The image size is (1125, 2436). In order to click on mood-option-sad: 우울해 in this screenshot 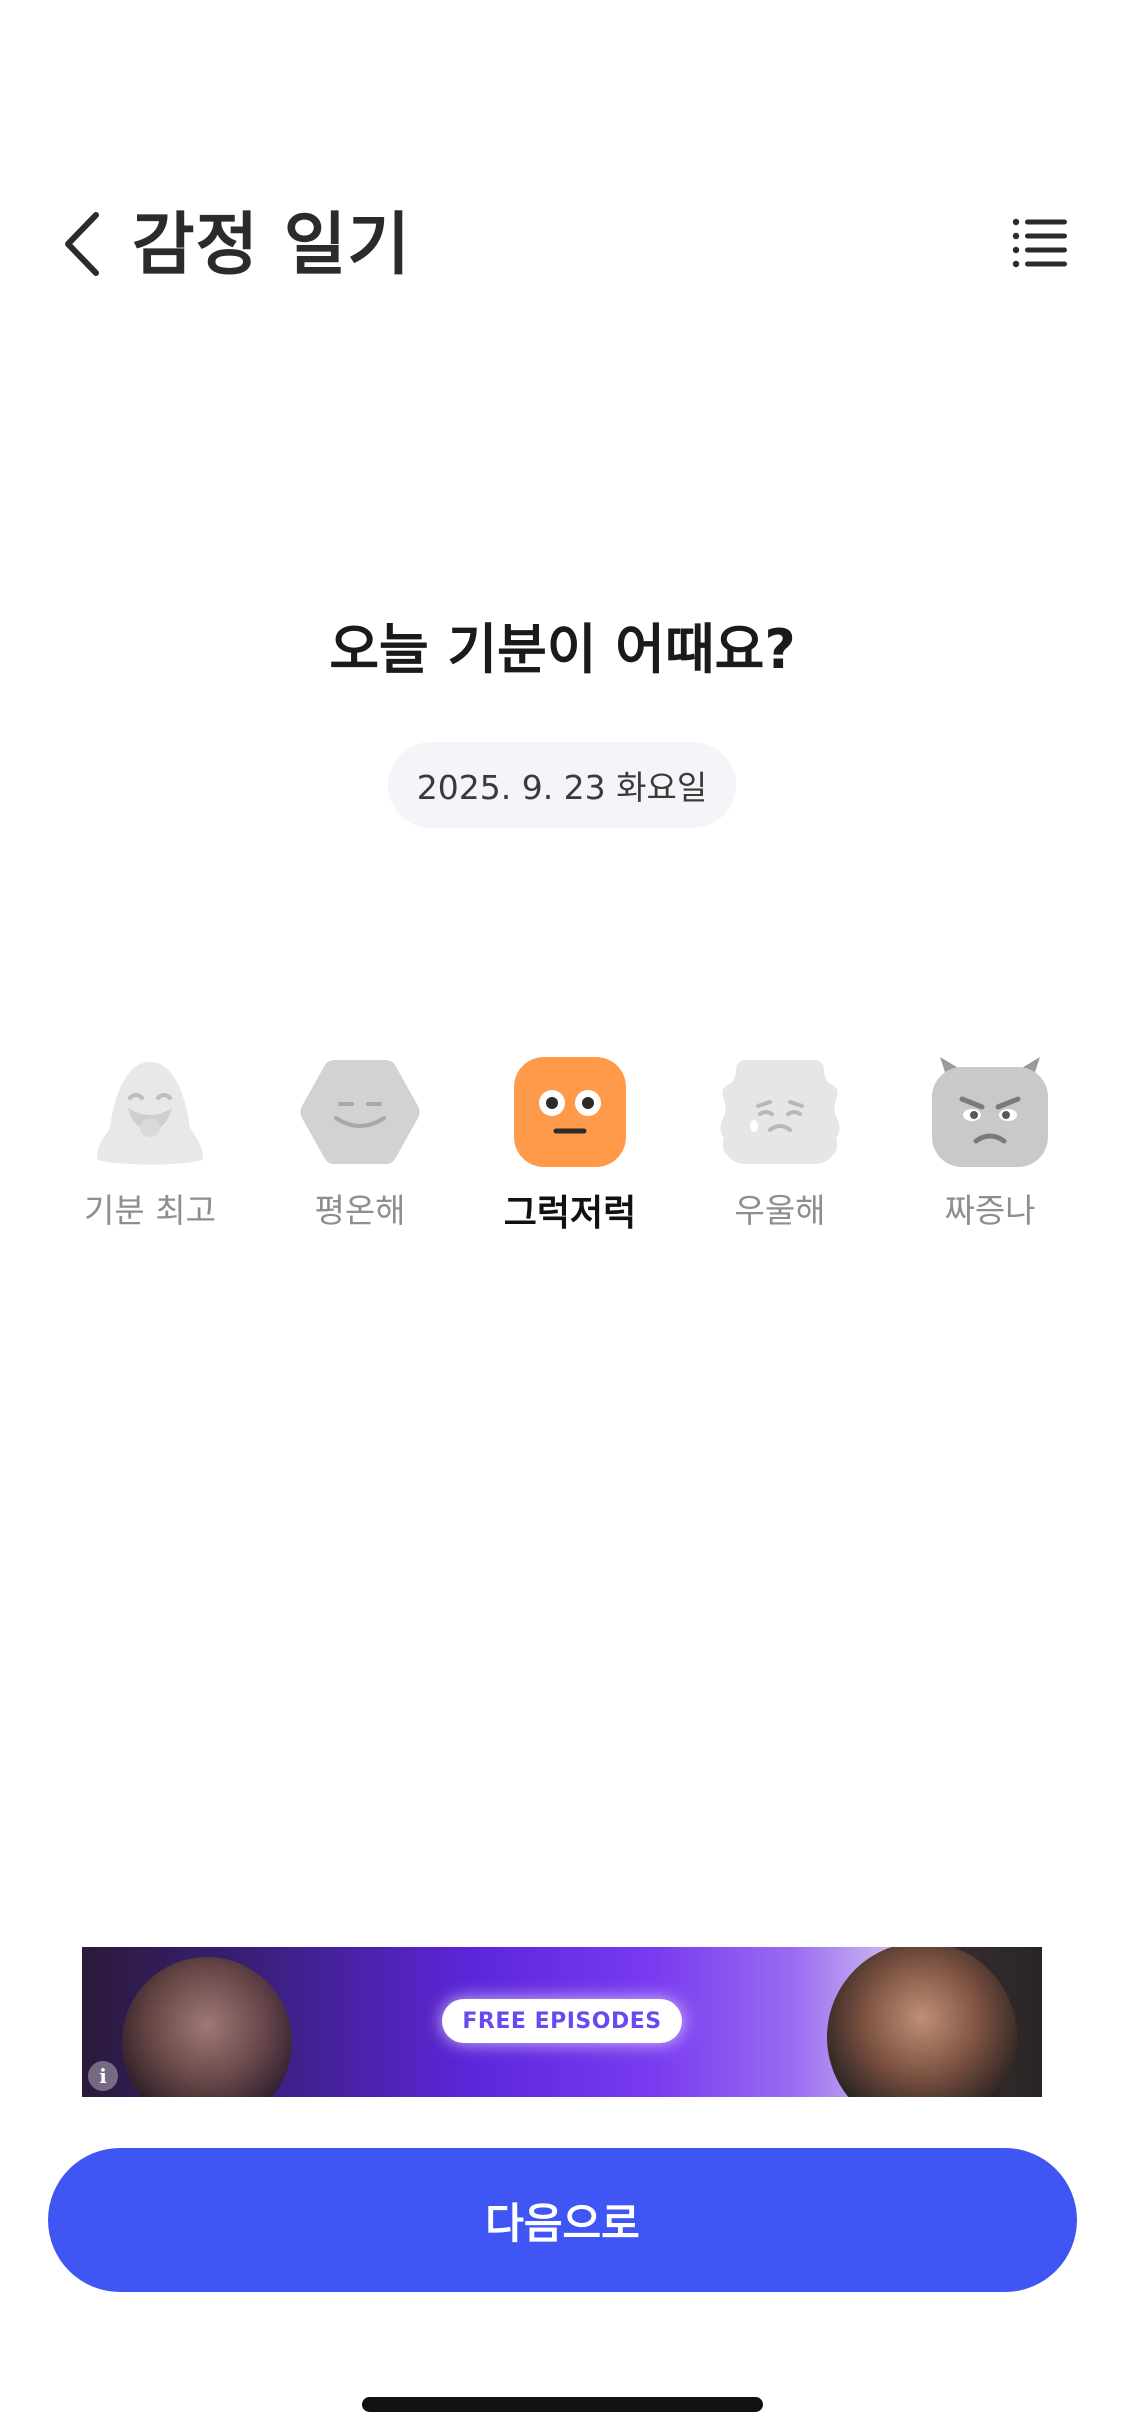, I will do `click(780, 1147)`.